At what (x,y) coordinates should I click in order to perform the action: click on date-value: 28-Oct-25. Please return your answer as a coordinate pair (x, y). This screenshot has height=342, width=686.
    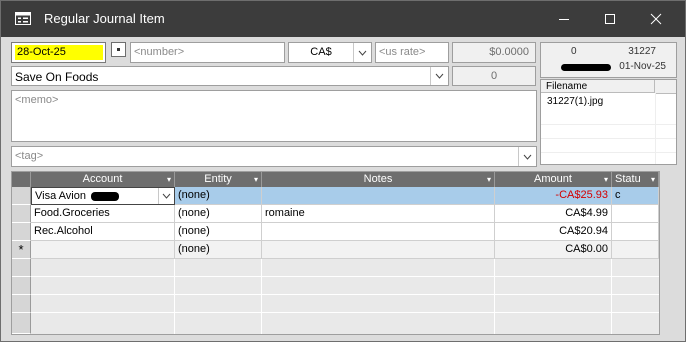
    Looking at the image, I should click on (59, 52).